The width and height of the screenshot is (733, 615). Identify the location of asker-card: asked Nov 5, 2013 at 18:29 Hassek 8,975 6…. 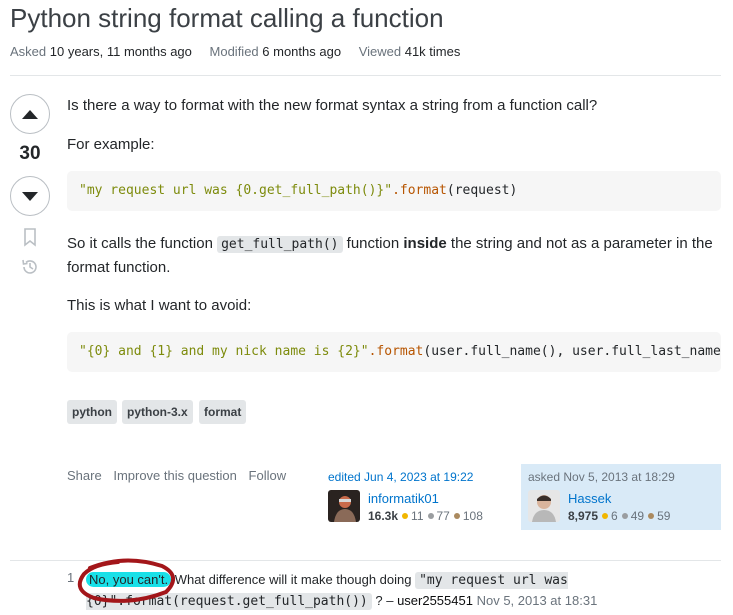
(621, 497).